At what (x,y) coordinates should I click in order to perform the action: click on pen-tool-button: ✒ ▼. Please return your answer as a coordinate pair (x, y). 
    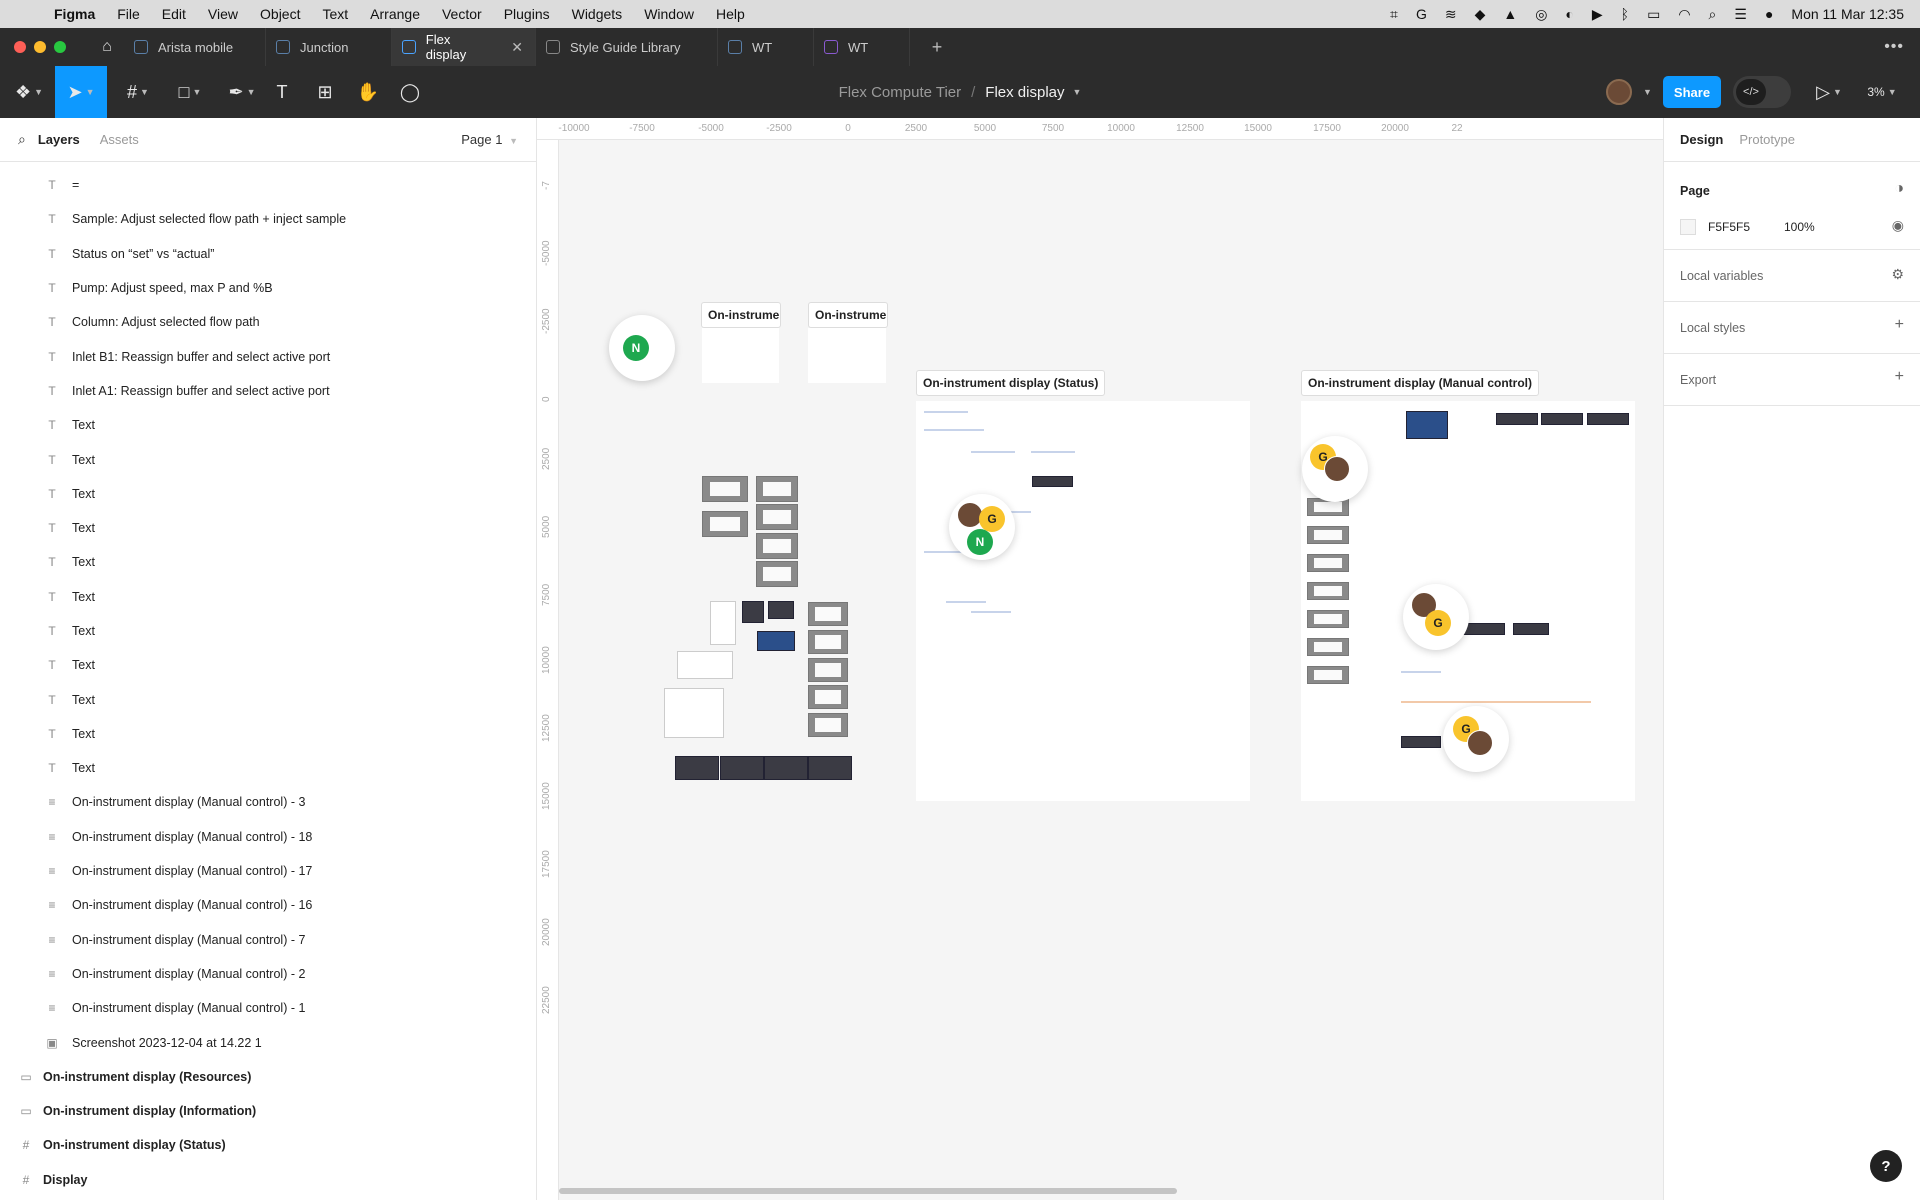
    Looking at the image, I should click on (242, 92).